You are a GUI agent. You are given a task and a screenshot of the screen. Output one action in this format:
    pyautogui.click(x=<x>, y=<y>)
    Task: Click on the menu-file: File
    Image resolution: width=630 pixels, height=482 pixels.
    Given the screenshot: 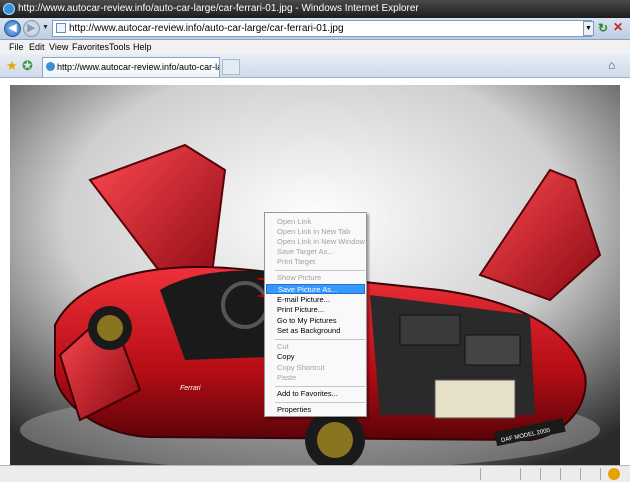 What is the action you would take?
    pyautogui.click(x=16, y=47)
    